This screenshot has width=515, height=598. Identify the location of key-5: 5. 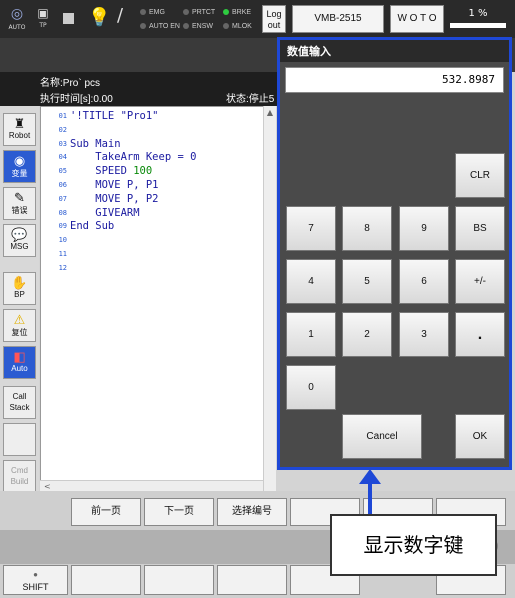
(367, 281).